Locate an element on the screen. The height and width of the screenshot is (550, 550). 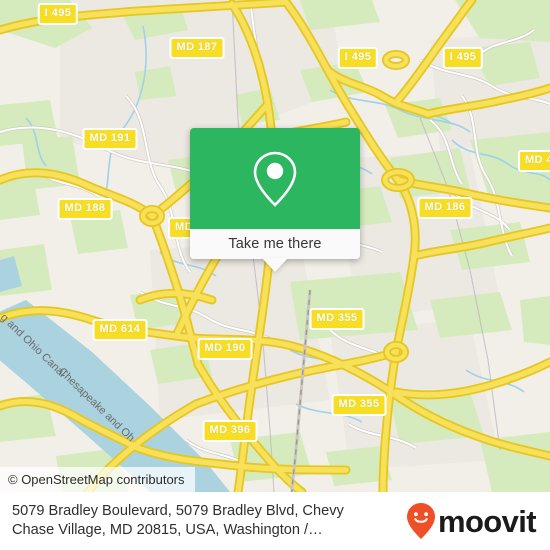
take-me-there-popup: Take me there is located at coordinates (275, 200).